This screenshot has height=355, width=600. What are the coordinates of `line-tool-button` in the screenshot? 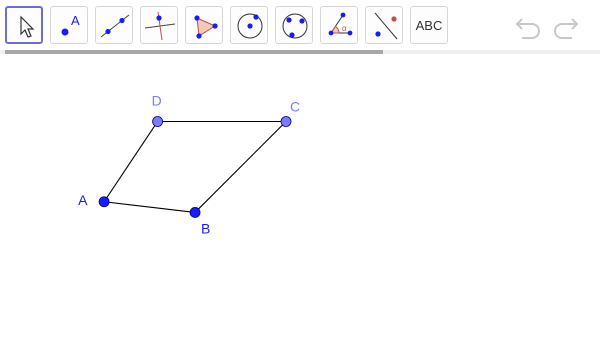 It's located at (114, 25).